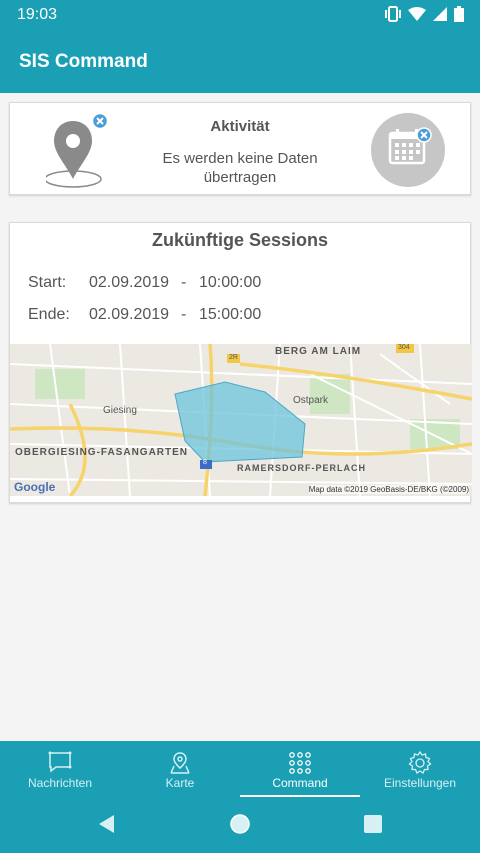  I want to click on map-attribution: Map data ©2019 GeoBasis-DE/BKG (©2009), so click(388, 489).